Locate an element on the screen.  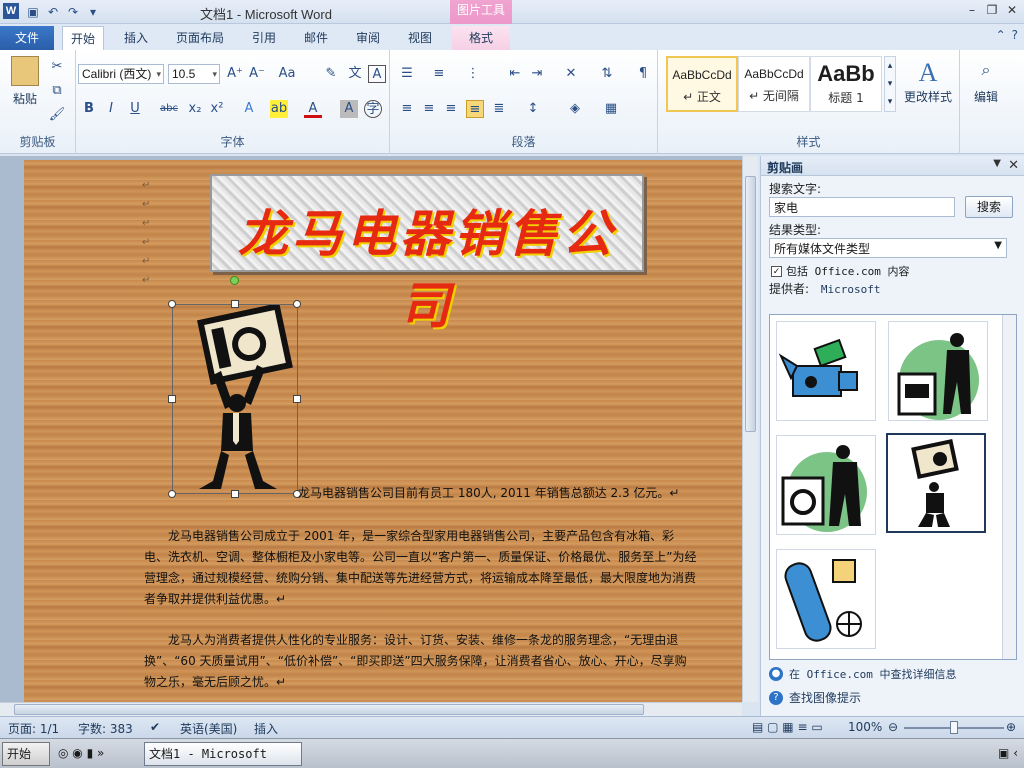
view-buttons: ▤ ▢ ▦ ≡ ▭ is located at coordinates (787, 727).